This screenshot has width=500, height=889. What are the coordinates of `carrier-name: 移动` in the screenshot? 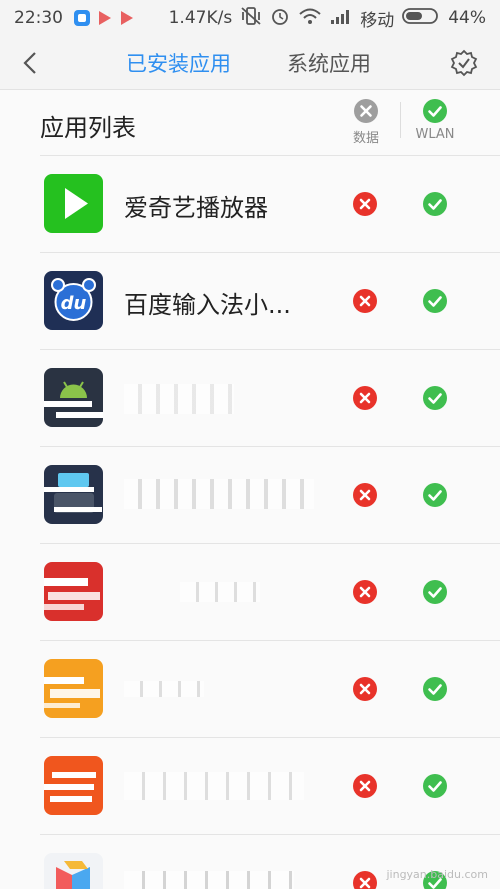 It's located at (377, 20).